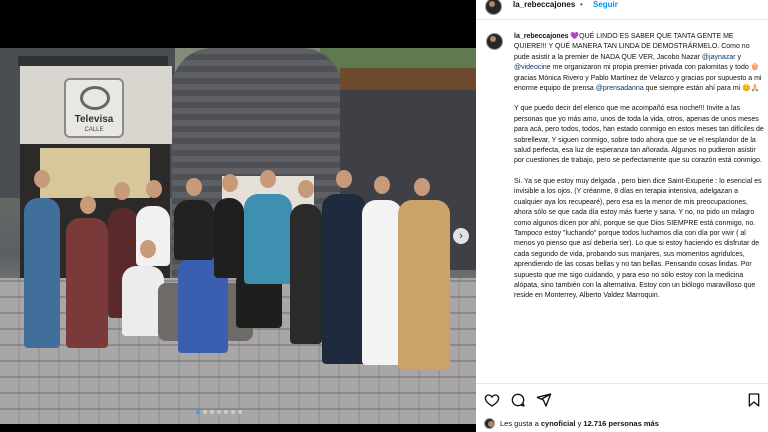 This screenshot has height=432, width=768. Describe the element at coordinates (461, 236) in the screenshot. I see `chevron-right-icon: ›` at that location.